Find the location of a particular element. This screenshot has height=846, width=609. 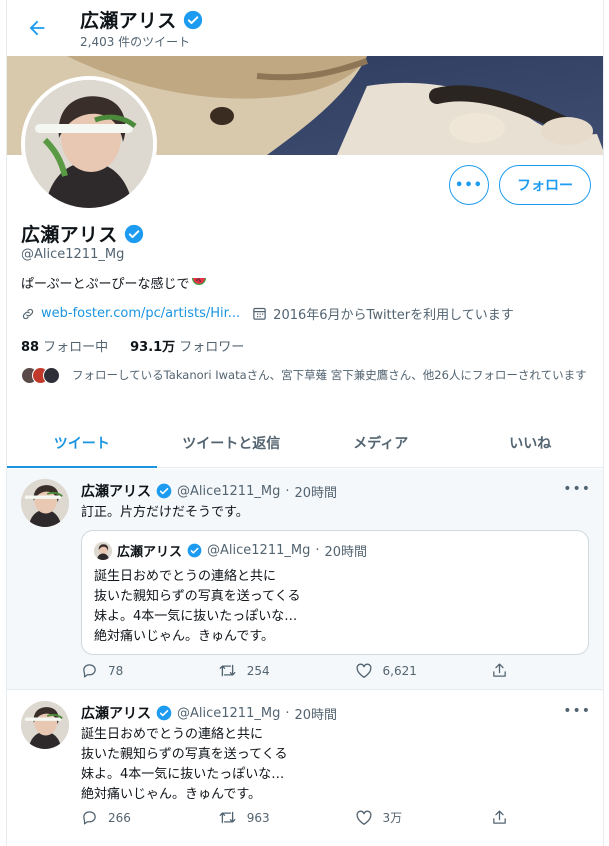

watermelon-emoji-icon is located at coordinates (199, 281).